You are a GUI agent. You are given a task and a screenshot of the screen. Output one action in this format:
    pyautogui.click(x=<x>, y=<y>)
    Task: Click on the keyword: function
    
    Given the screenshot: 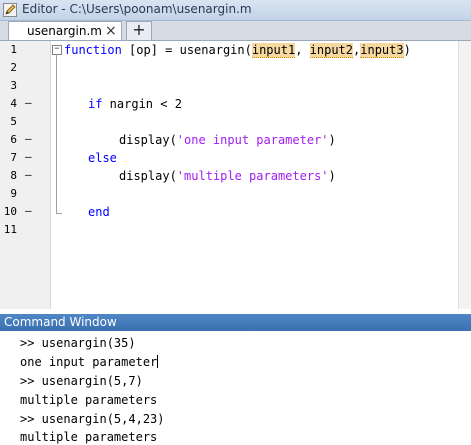 What is the action you would take?
    pyautogui.click(x=93, y=50)
    